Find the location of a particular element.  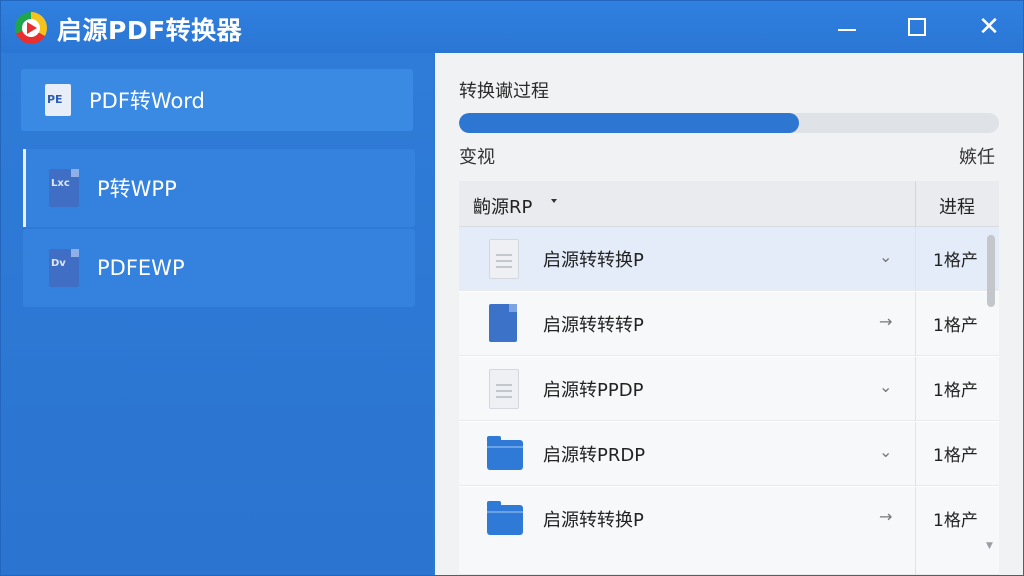

close-button: ✕ is located at coordinates (989, 27).